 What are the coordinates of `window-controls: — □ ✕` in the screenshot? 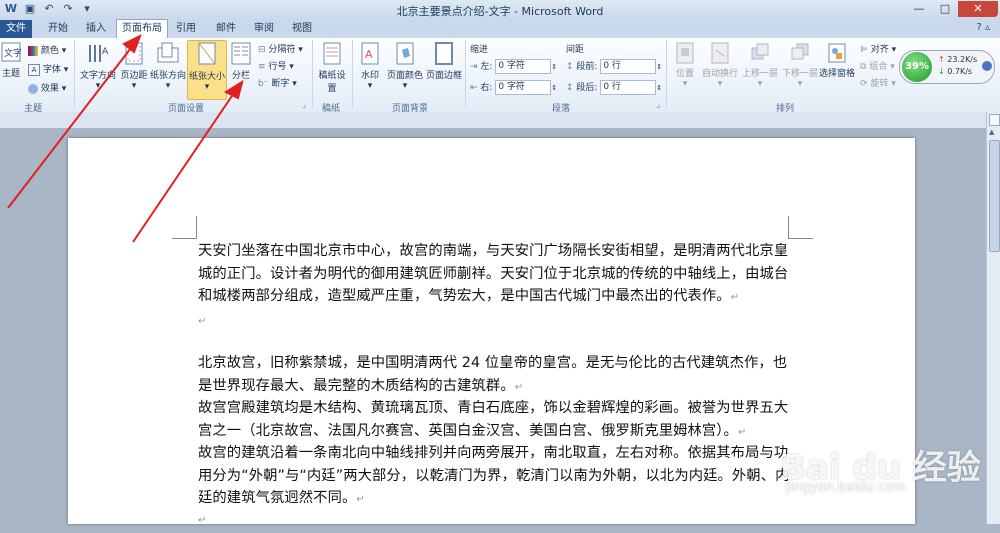 It's located at (952, 9).